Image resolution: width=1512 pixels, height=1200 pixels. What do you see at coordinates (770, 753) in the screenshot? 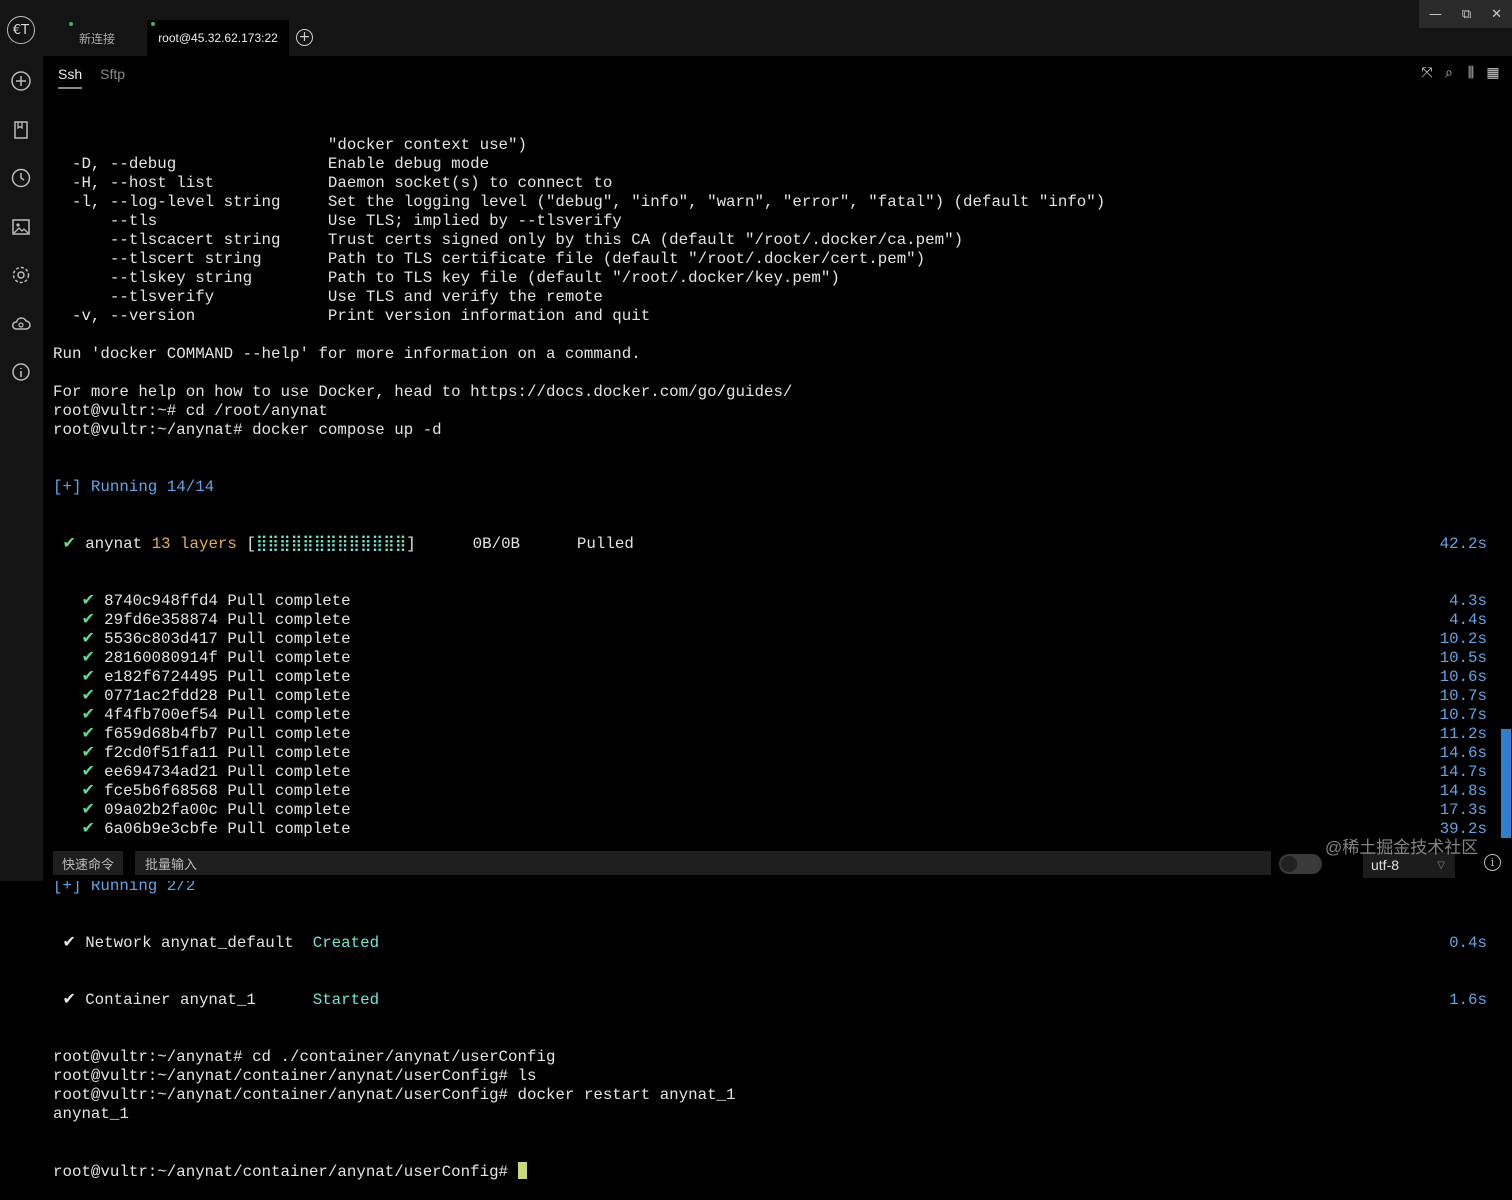
I see `layer-pull-row: ✔ f2cd0f51fa11 Pull complete 14.6s` at bounding box center [770, 753].